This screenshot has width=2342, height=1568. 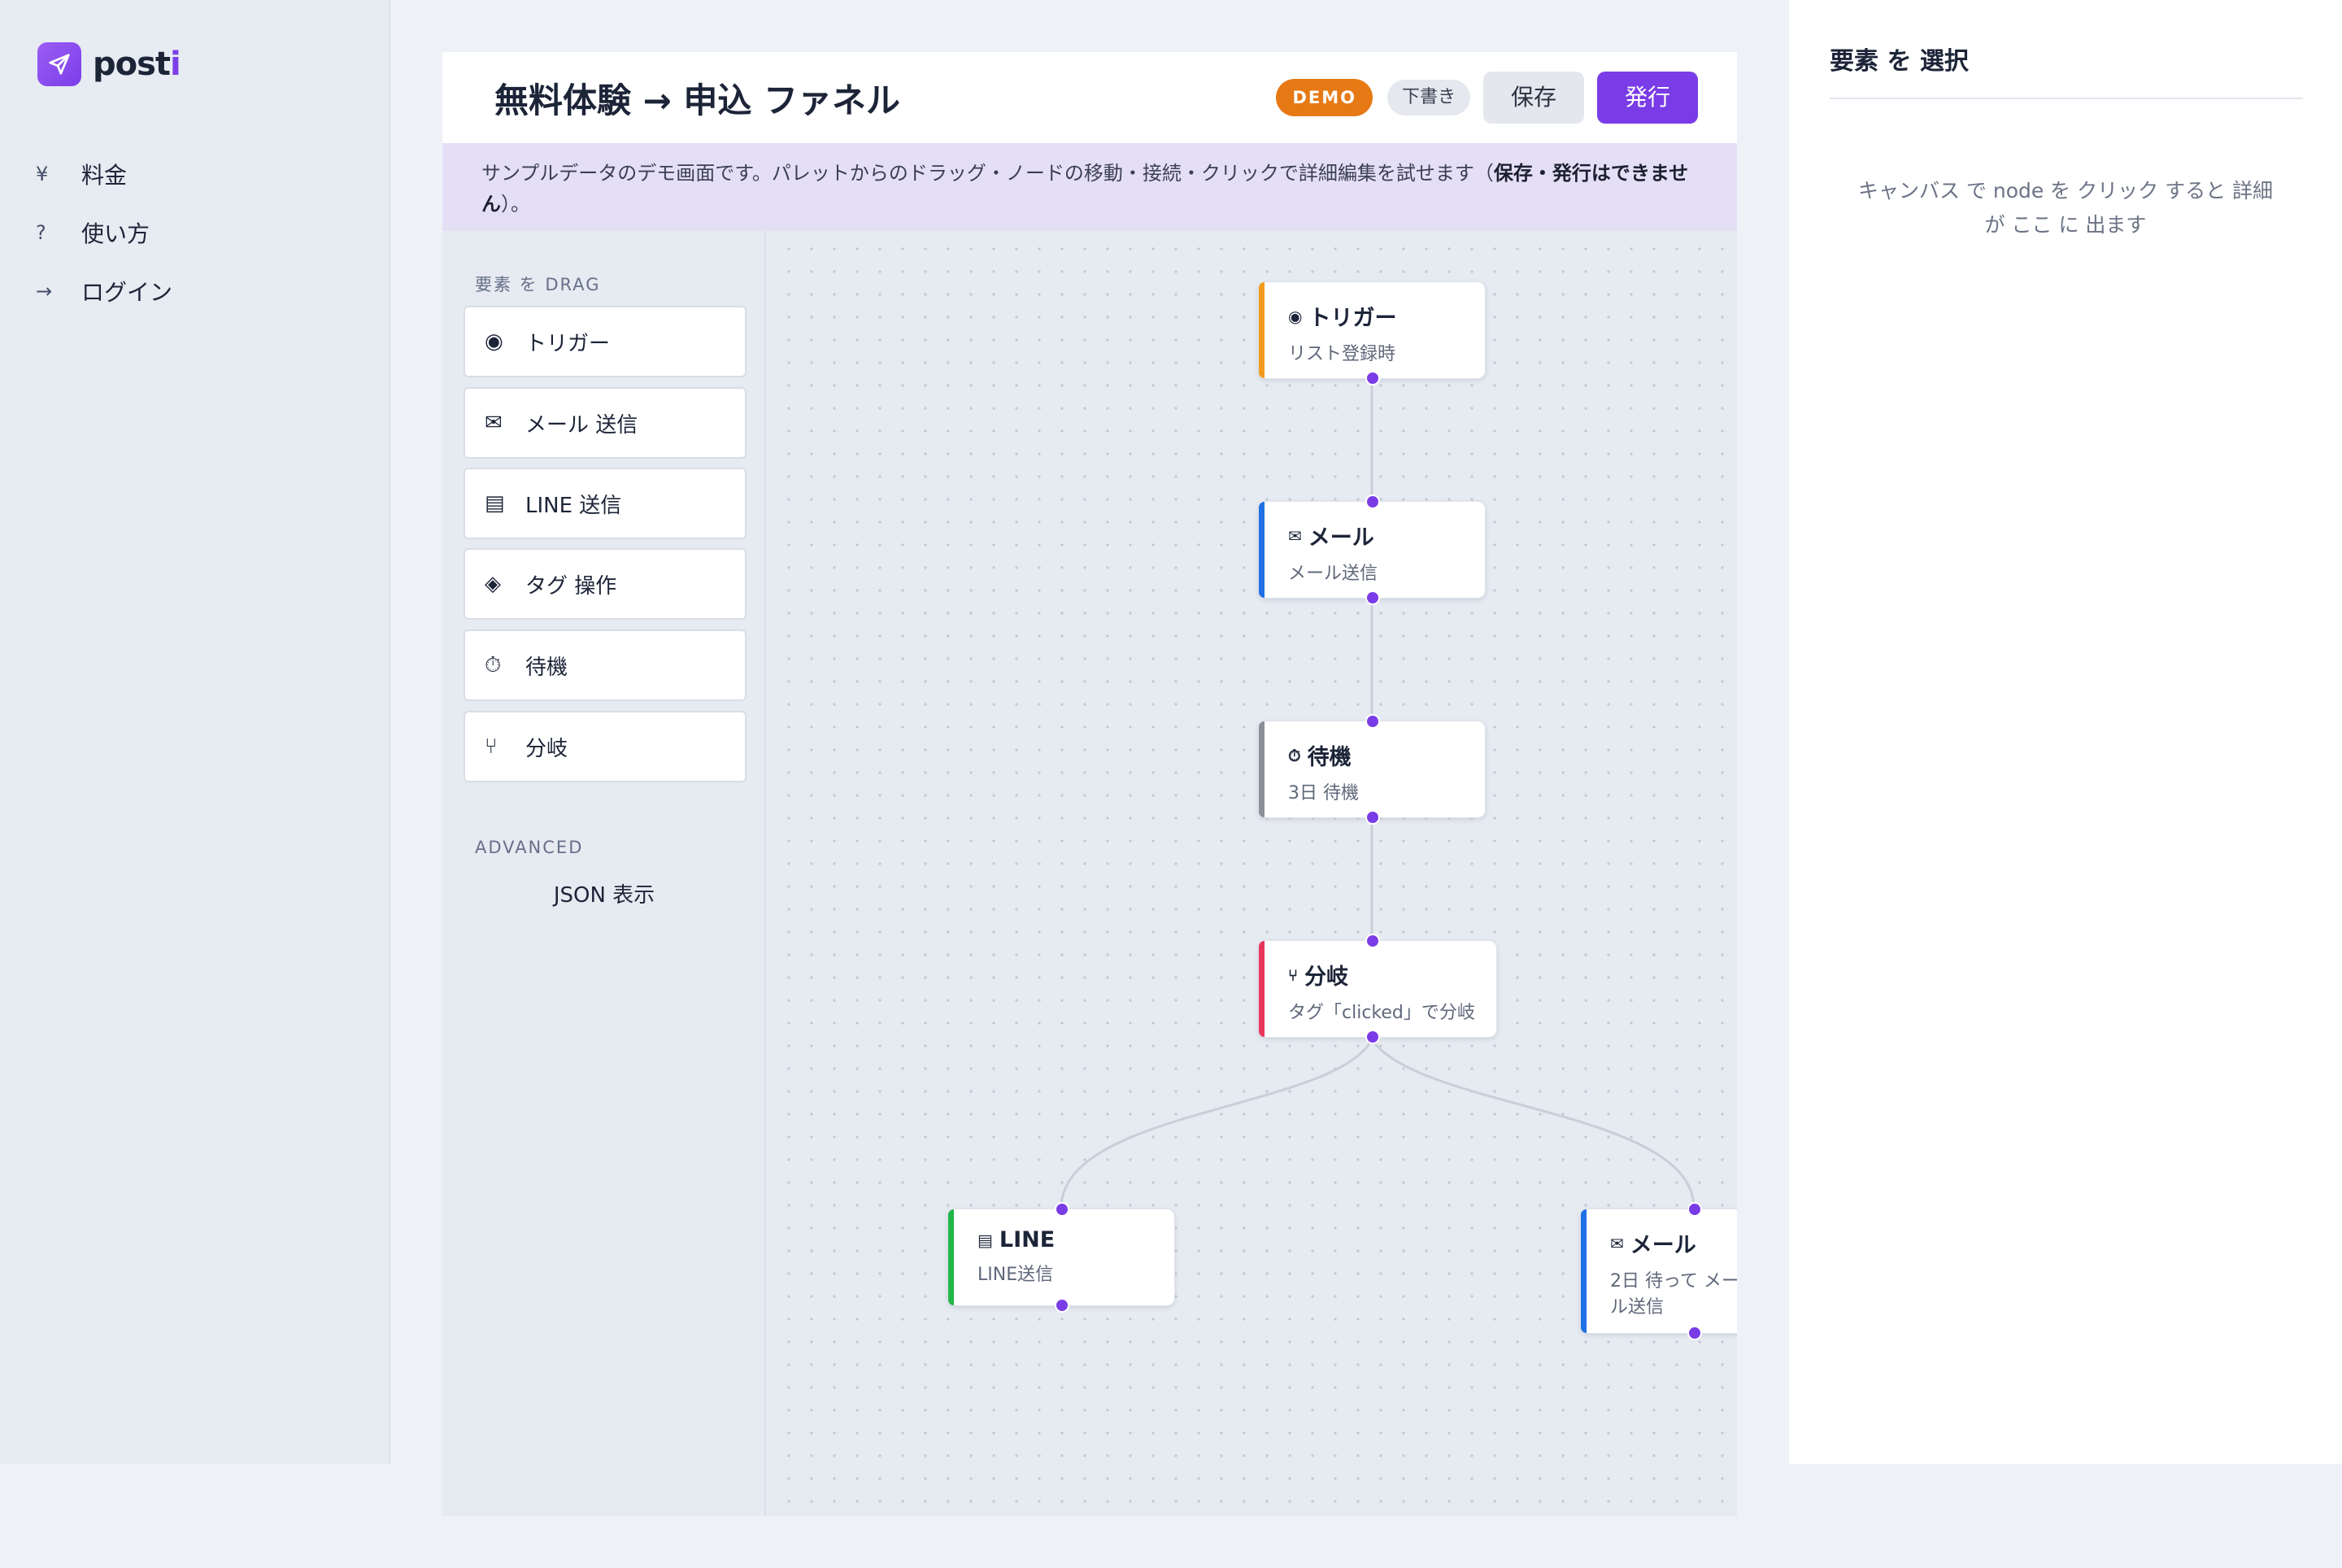 What do you see at coordinates (1216, 1124) in the screenshot?
I see `edge-branch-line` at bounding box center [1216, 1124].